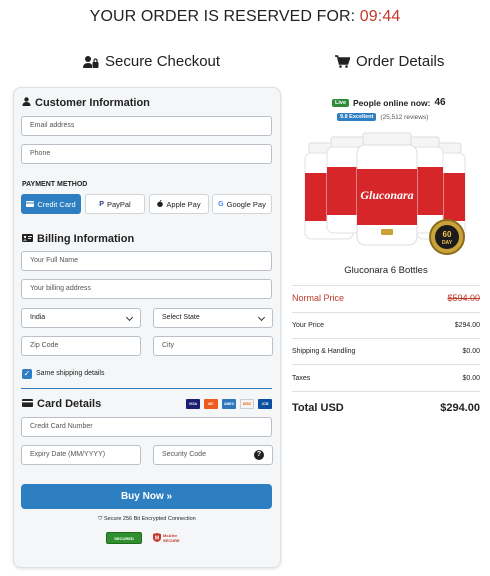 The height and width of the screenshot is (576, 490). Describe the element at coordinates (146, 427) in the screenshot. I see `card-number-field: Credit Card Number` at that location.